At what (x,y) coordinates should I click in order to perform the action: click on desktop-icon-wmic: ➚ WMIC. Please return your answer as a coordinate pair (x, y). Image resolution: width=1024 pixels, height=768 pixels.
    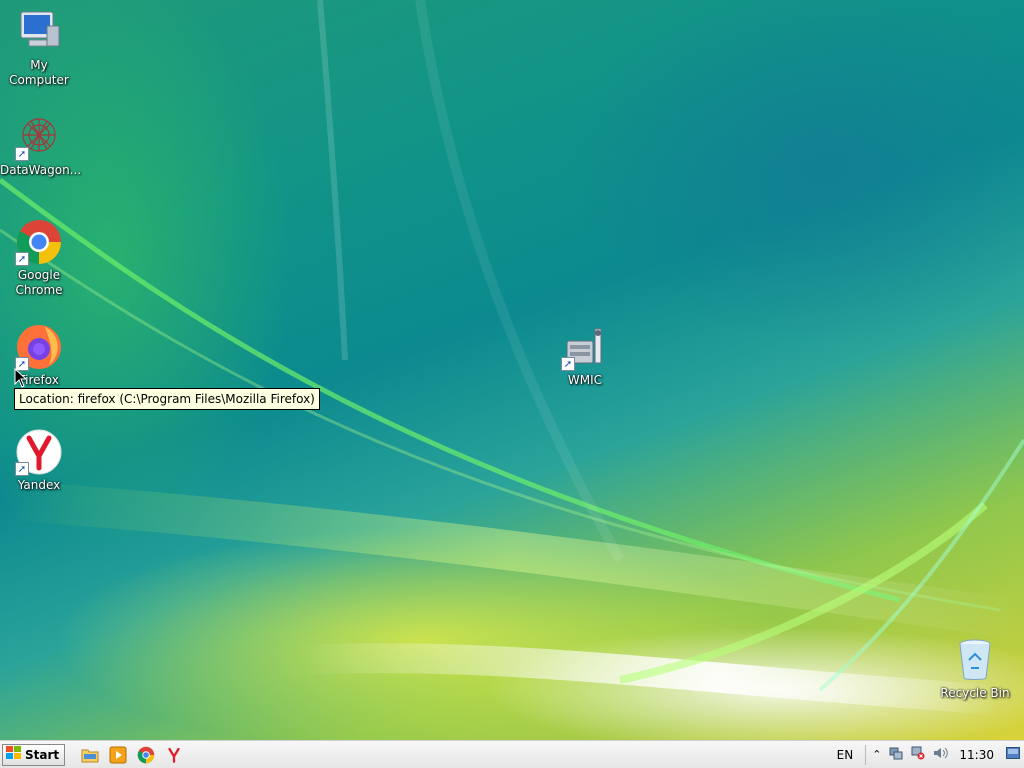
    Looking at the image, I should click on (585, 355).